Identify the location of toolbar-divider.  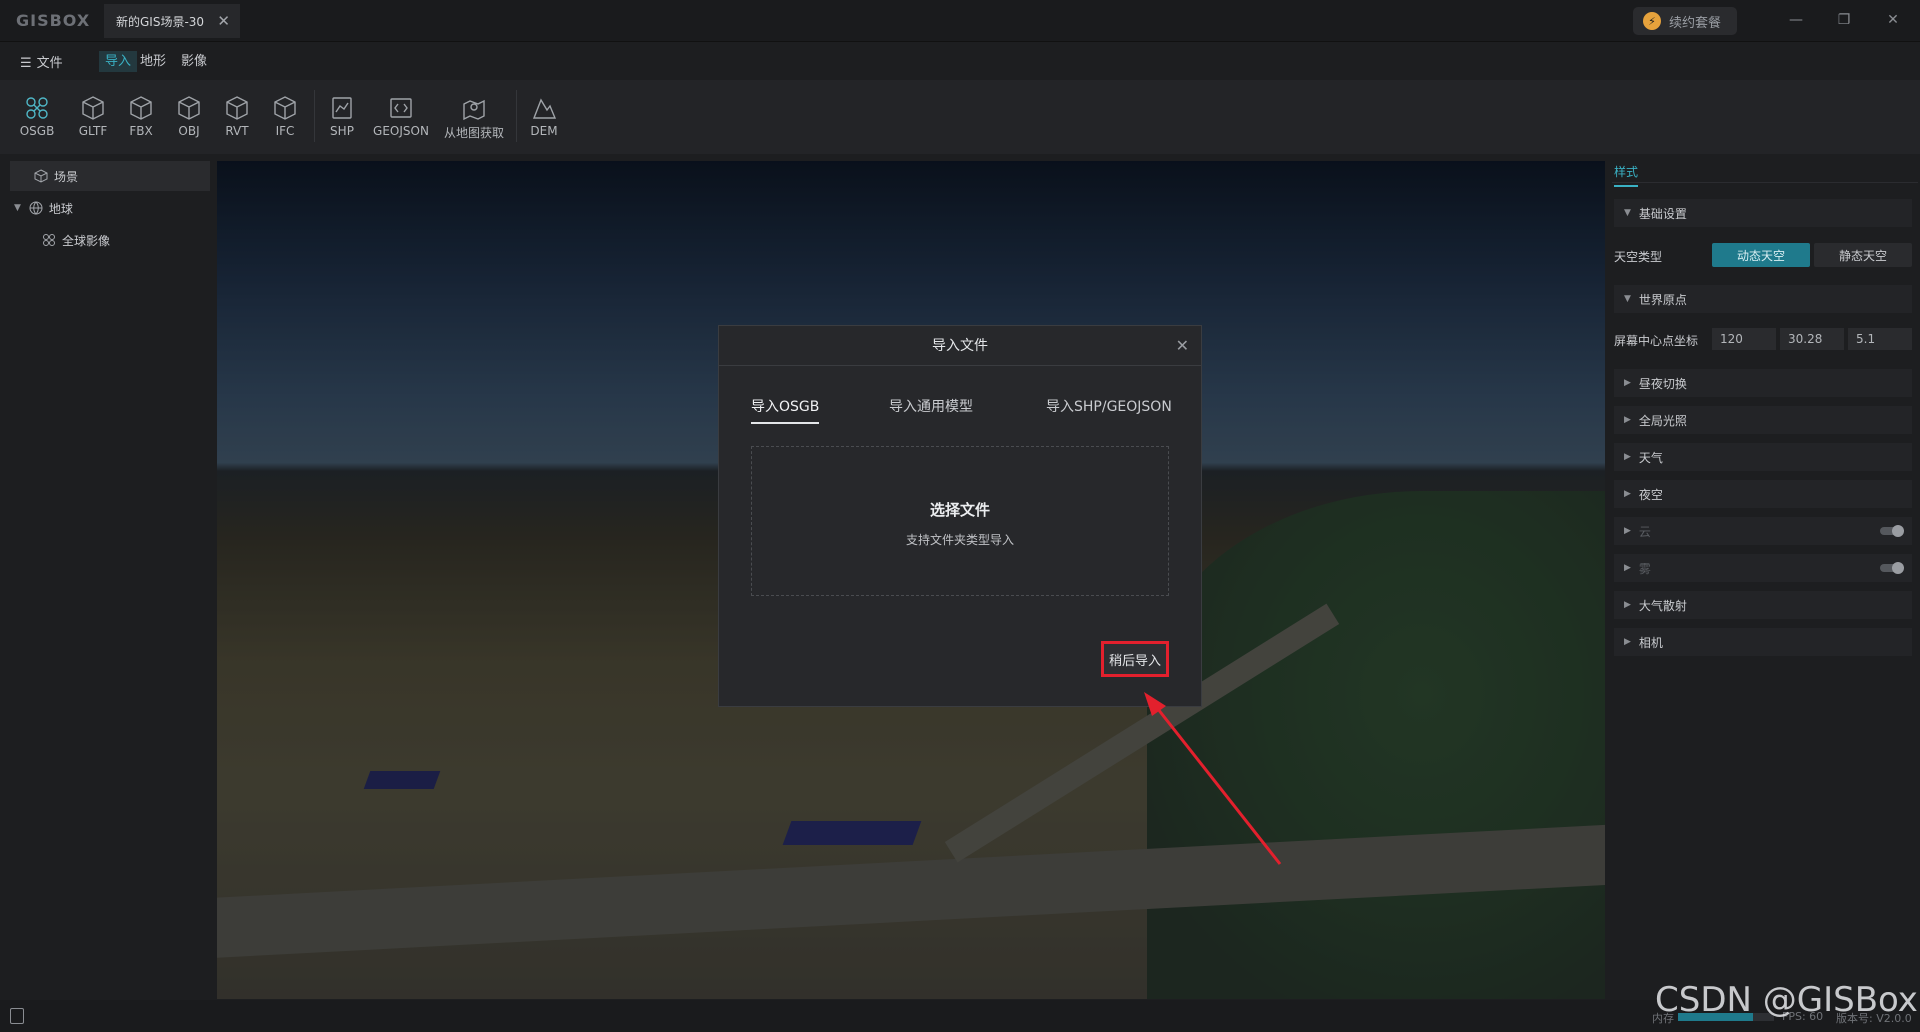
(516, 116).